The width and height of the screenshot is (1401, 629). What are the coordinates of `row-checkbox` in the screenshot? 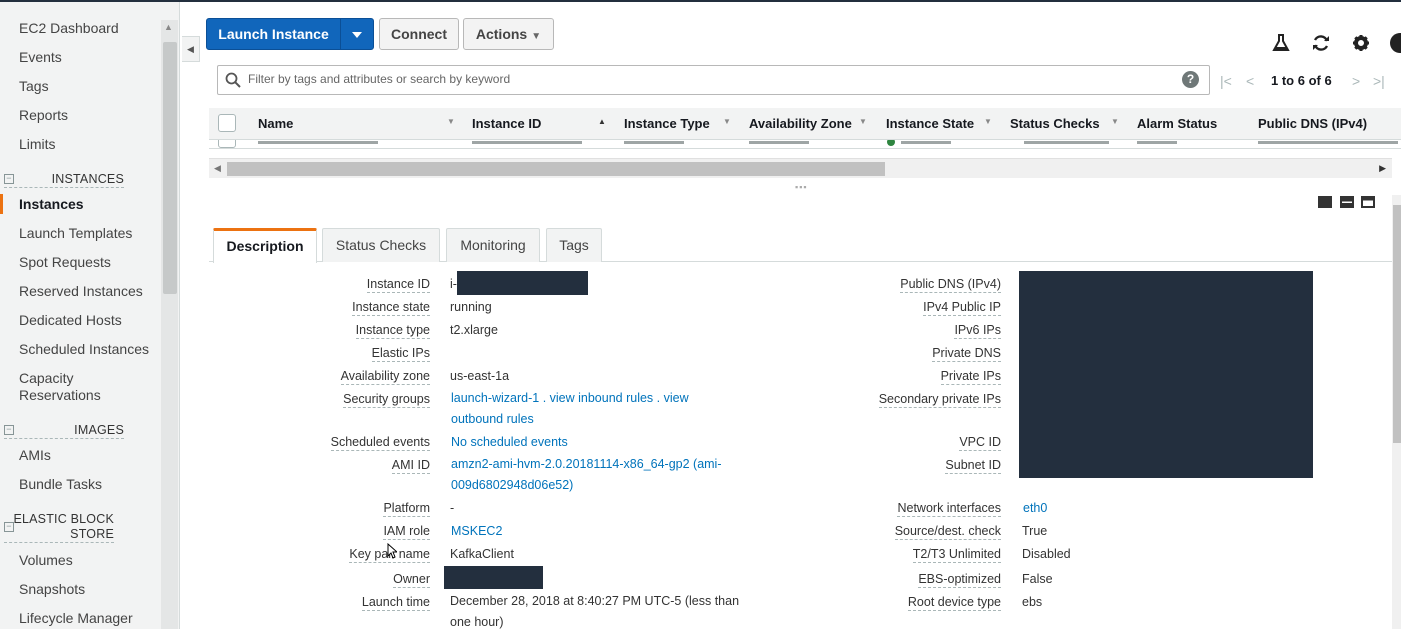 It's located at (227, 144).